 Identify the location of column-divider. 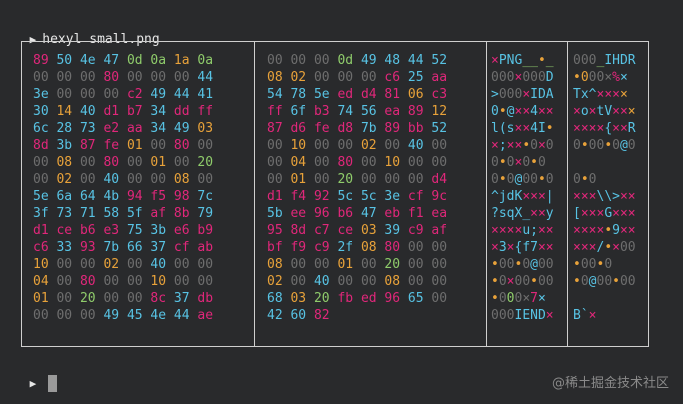
(486, 194).